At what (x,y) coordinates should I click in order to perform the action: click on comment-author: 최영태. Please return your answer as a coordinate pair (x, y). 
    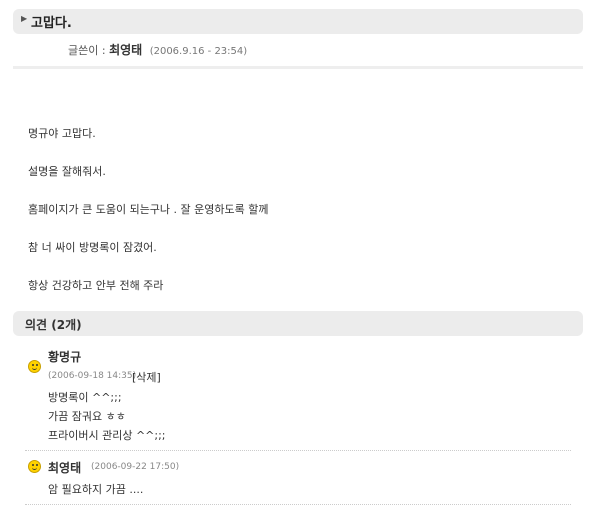
    Looking at the image, I should click on (65, 468).